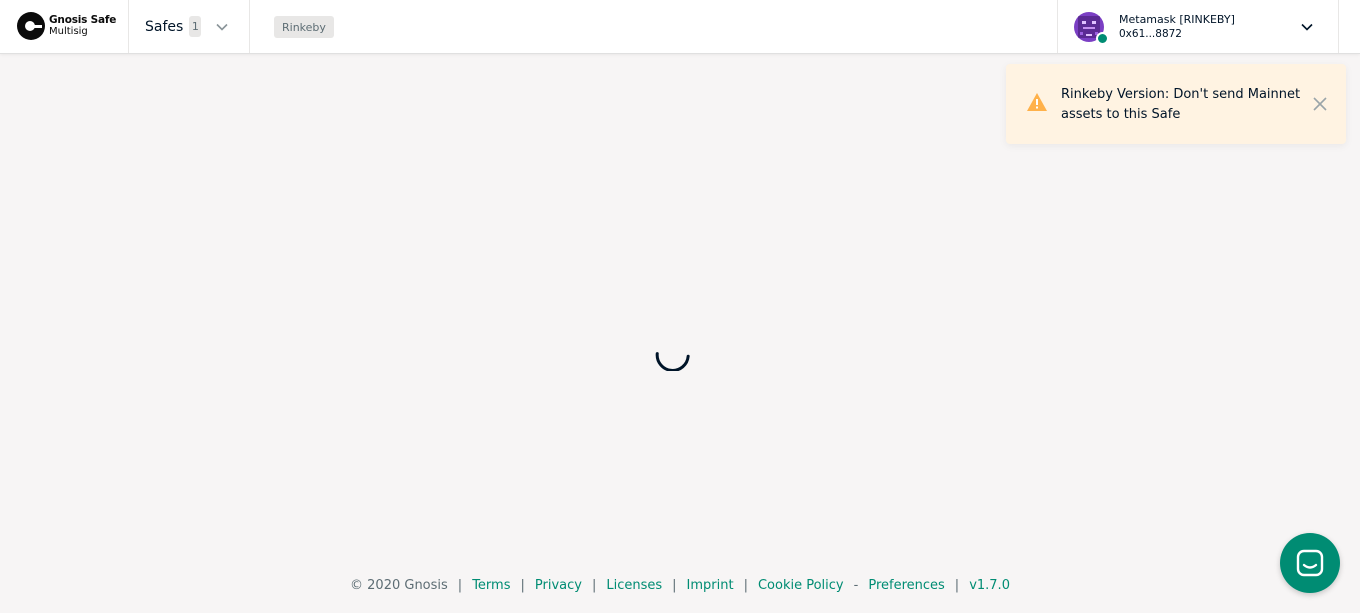 The image size is (1360, 613). I want to click on safes-dropdown: Safes 1, so click(188, 26).